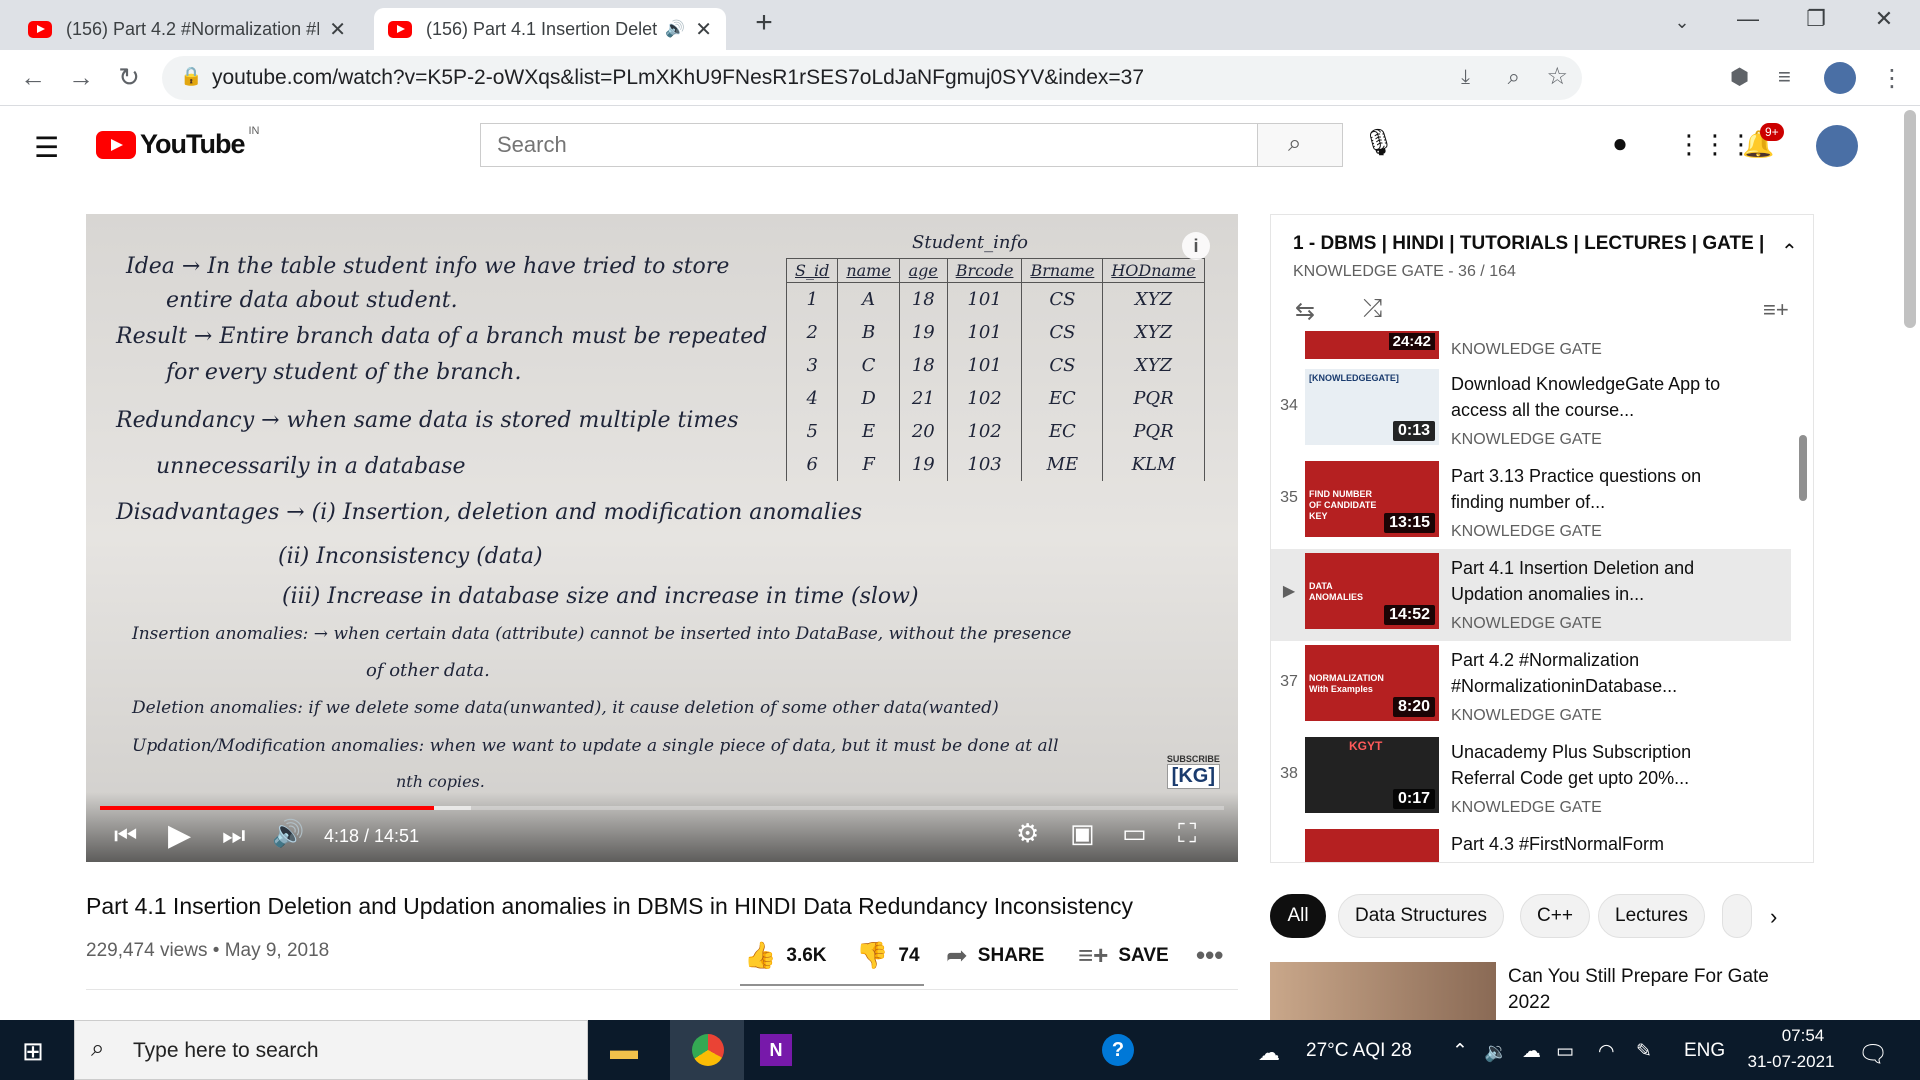  Describe the element at coordinates (1465, 77) in the screenshot. I see `install-icon: ⤓` at that location.